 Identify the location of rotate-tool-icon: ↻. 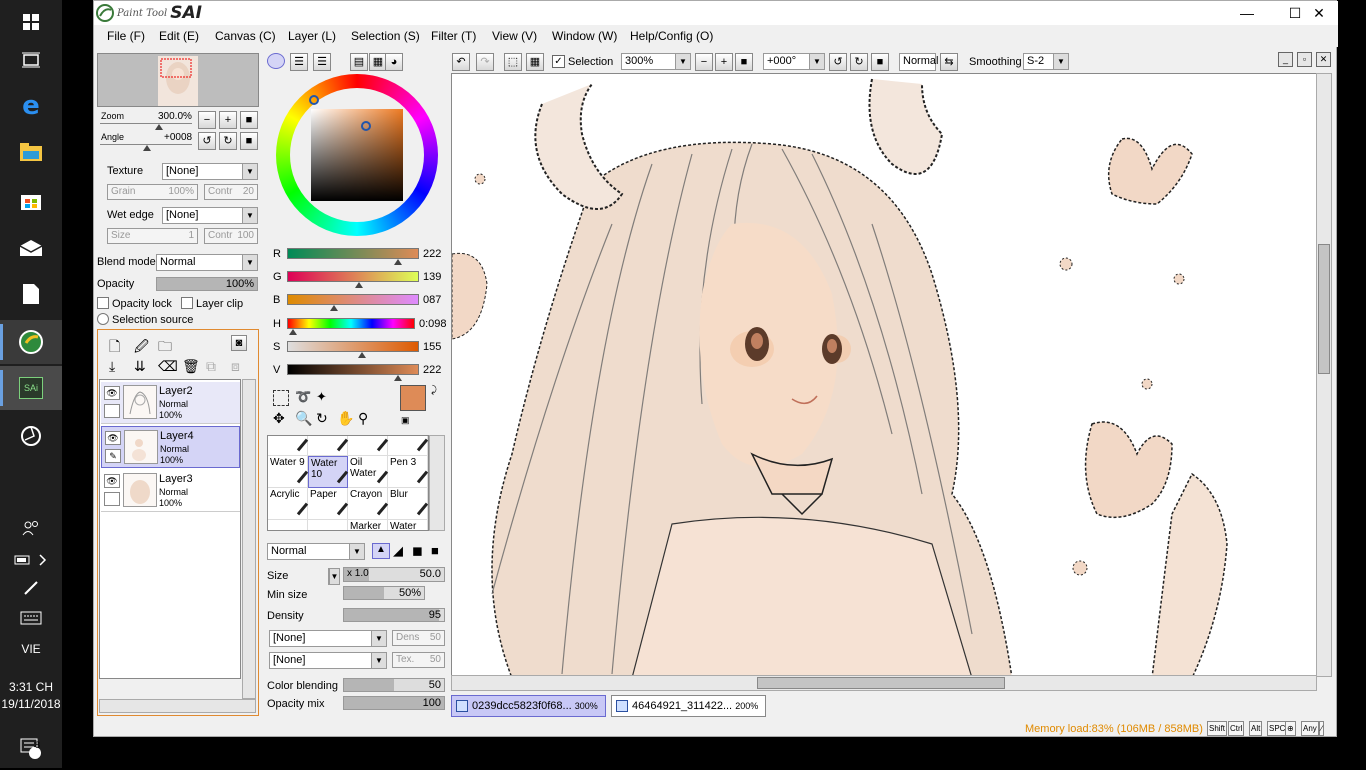
(322, 418).